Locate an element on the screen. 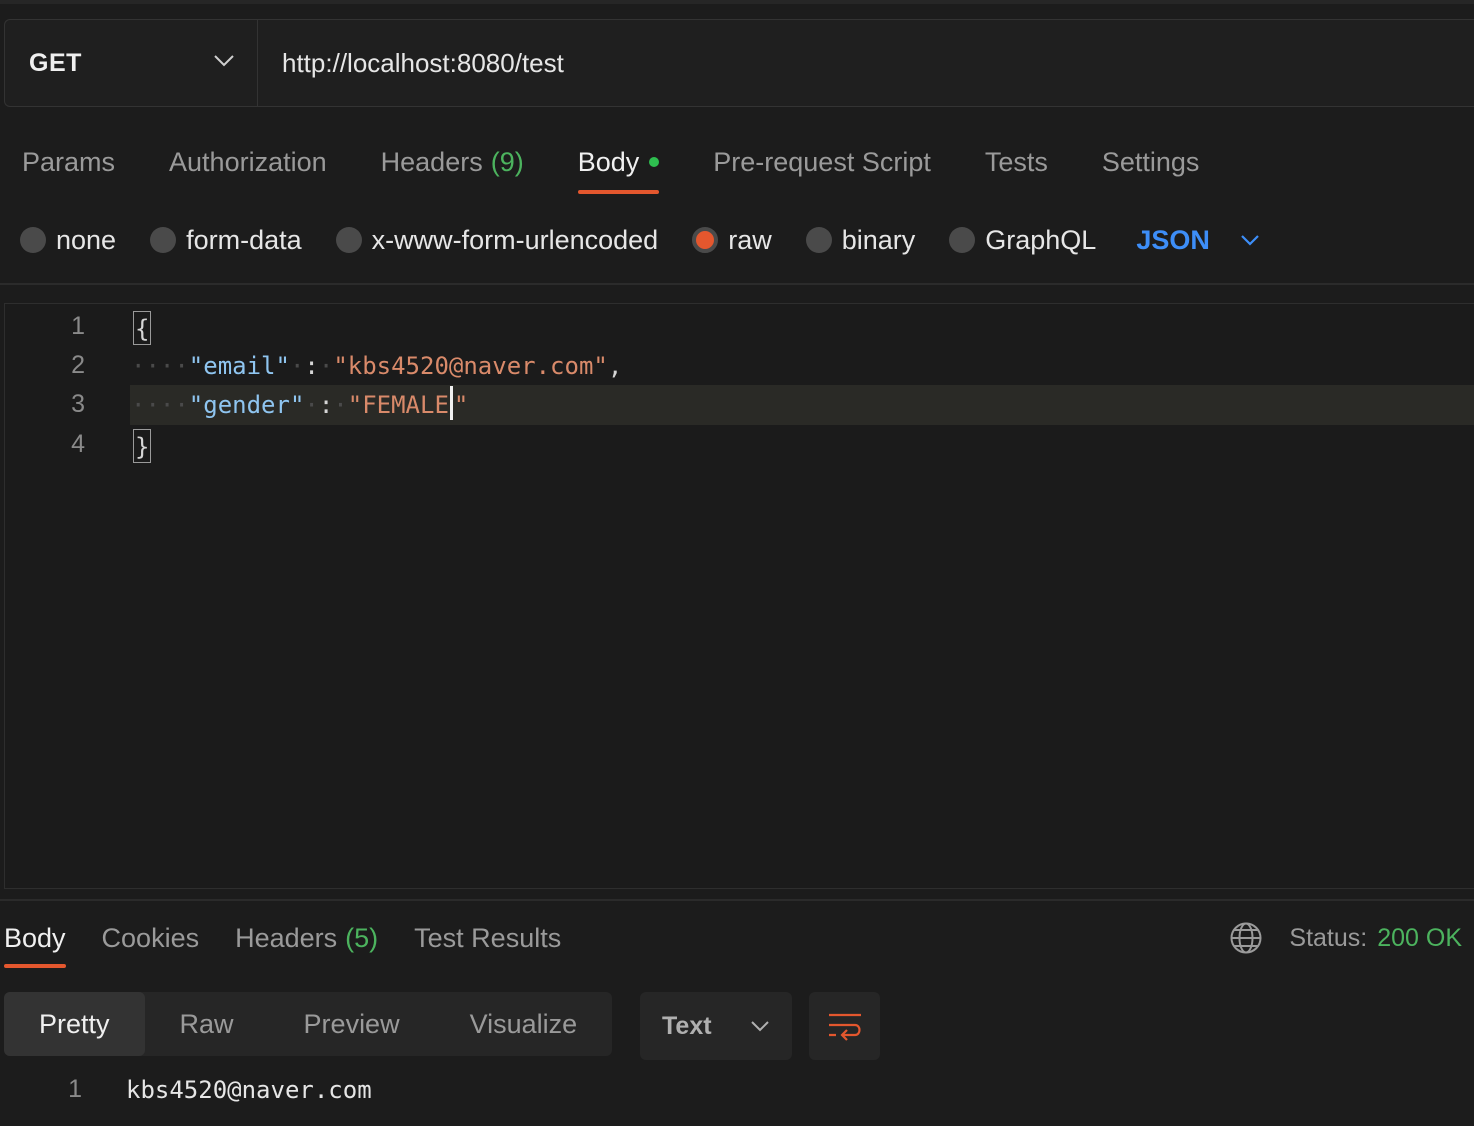 The image size is (1474, 1126). tab-authorization: Authorization is located at coordinates (248, 162).